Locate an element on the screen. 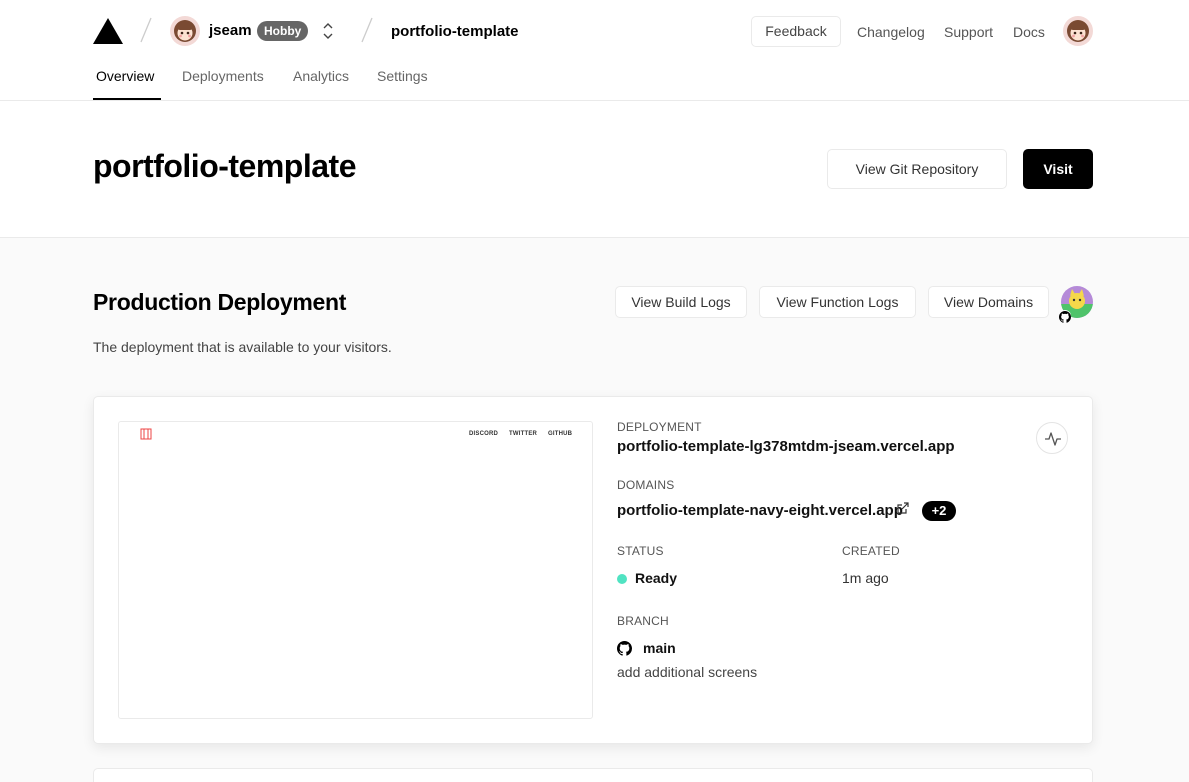 This screenshot has width=1189, height=782. preview-nav-link: GITHUB is located at coordinates (560, 434).